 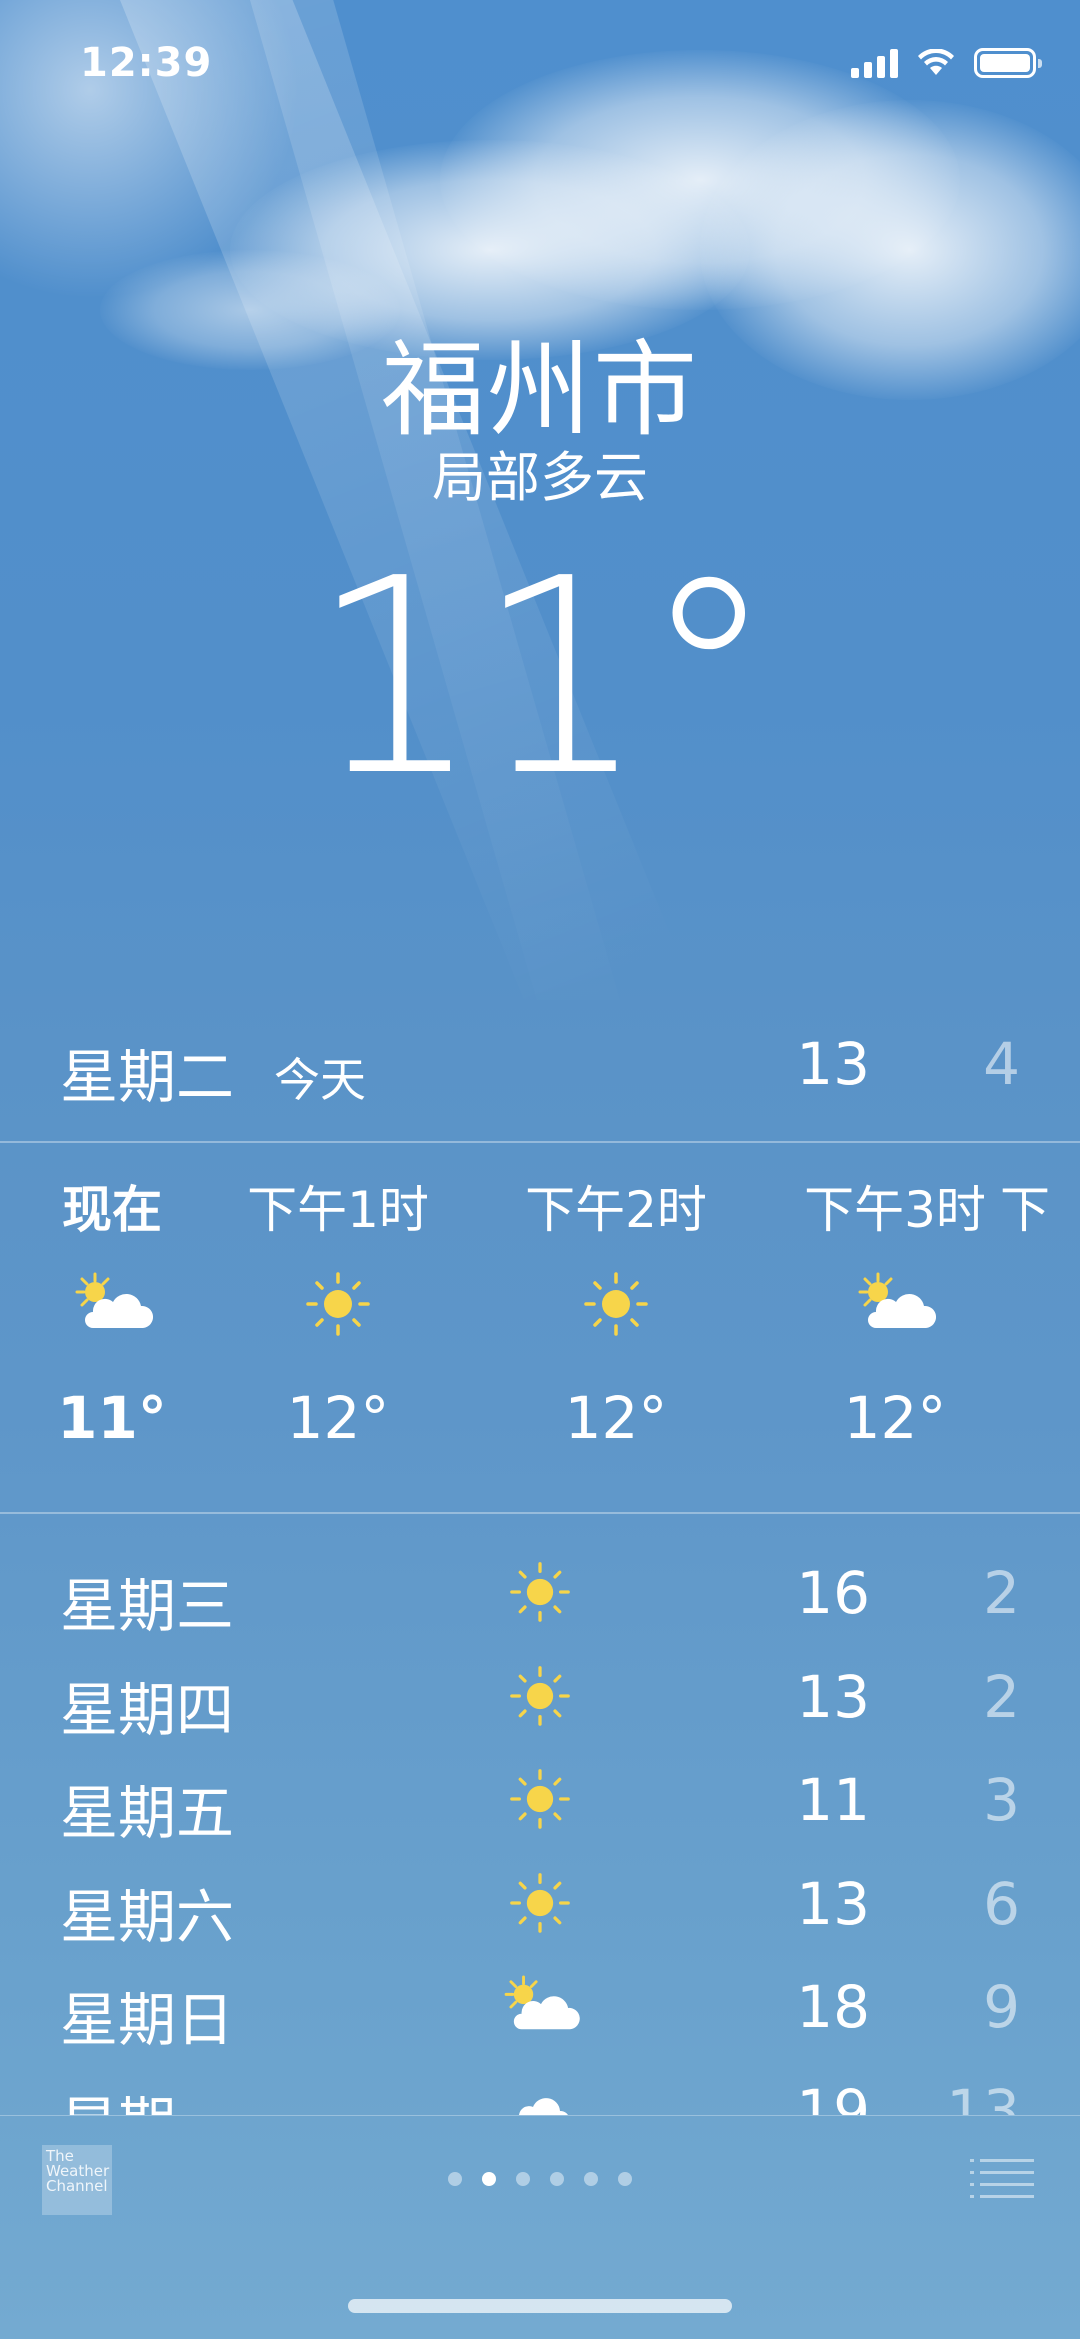 What do you see at coordinates (1001, 2007) in the screenshot?
I see `day-low-temp: 9` at bounding box center [1001, 2007].